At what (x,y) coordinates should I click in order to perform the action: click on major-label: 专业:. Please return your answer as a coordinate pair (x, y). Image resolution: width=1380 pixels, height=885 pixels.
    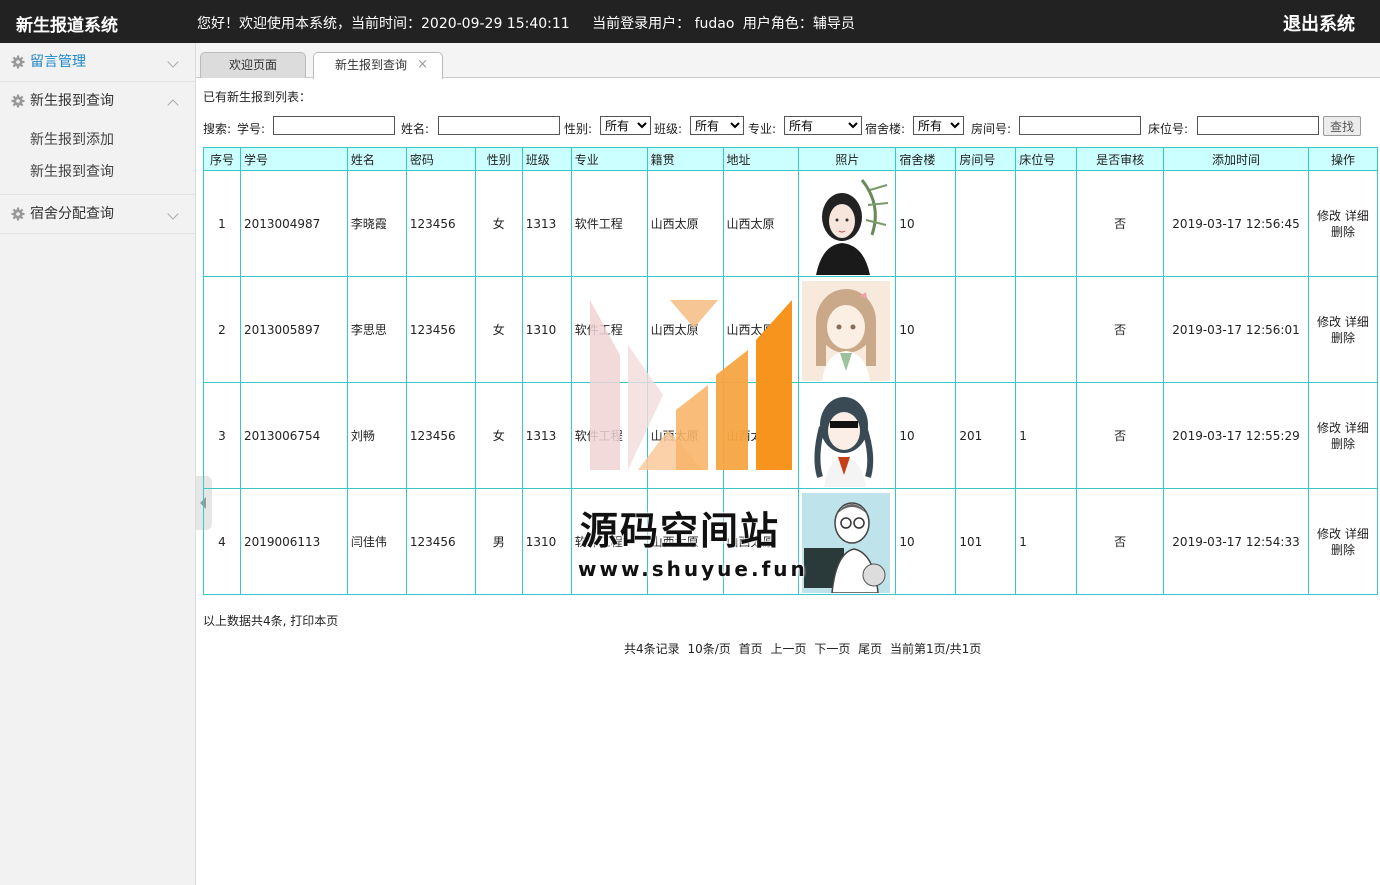
    Looking at the image, I should click on (762, 129).